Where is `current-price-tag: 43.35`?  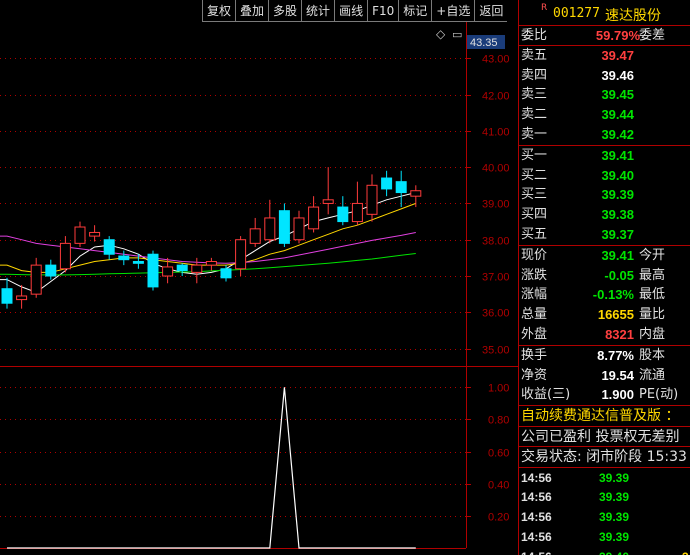 current-price-tag: 43.35 is located at coordinates (484, 43).